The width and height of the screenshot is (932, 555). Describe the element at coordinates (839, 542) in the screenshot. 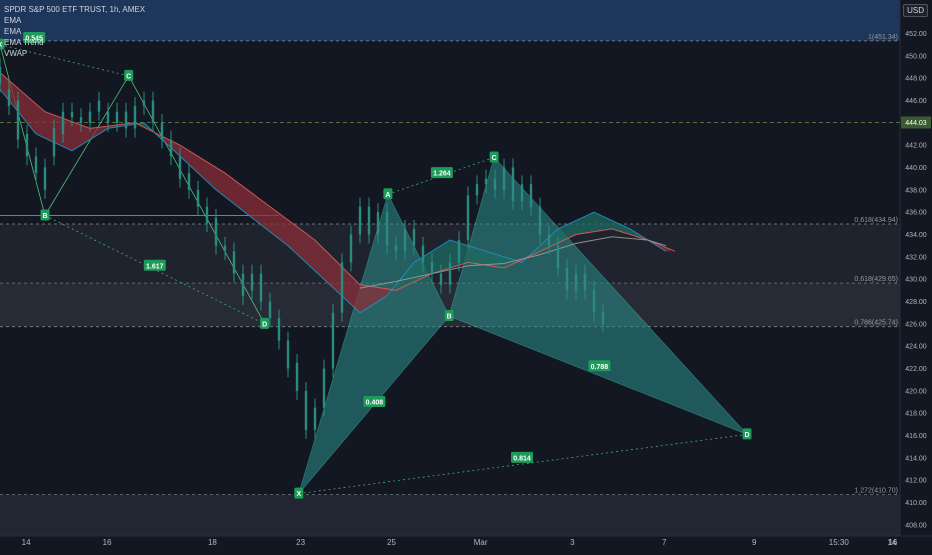

I see `x-tick-label: 15:30` at that location.